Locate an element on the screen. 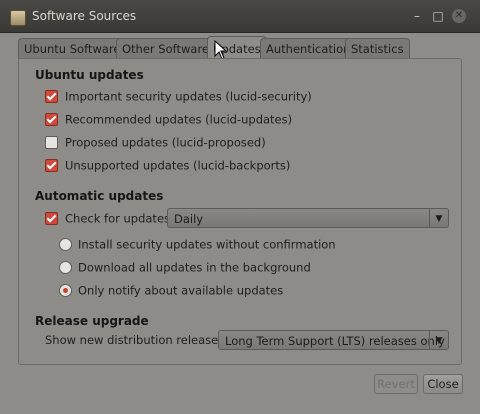  check-for-updates-option: Check for updates: is located at coordinates (109, 218).